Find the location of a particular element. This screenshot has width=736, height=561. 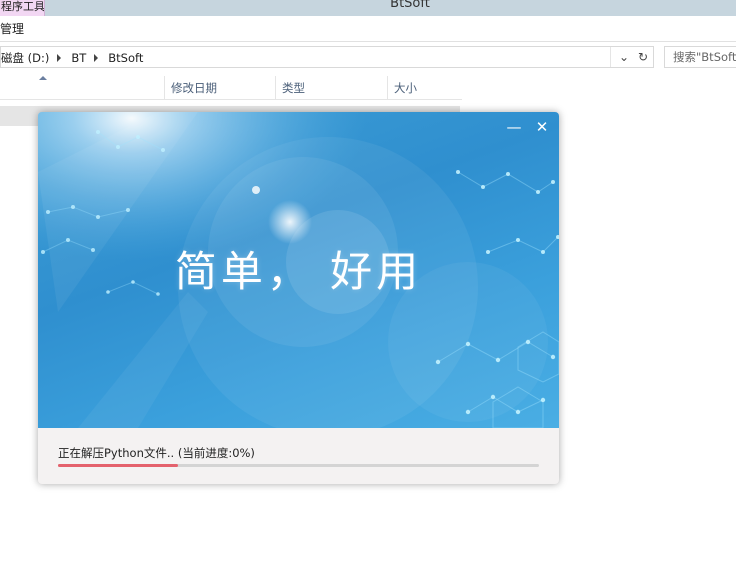

sort-ascending-icon is located at coordinates (43, 78).